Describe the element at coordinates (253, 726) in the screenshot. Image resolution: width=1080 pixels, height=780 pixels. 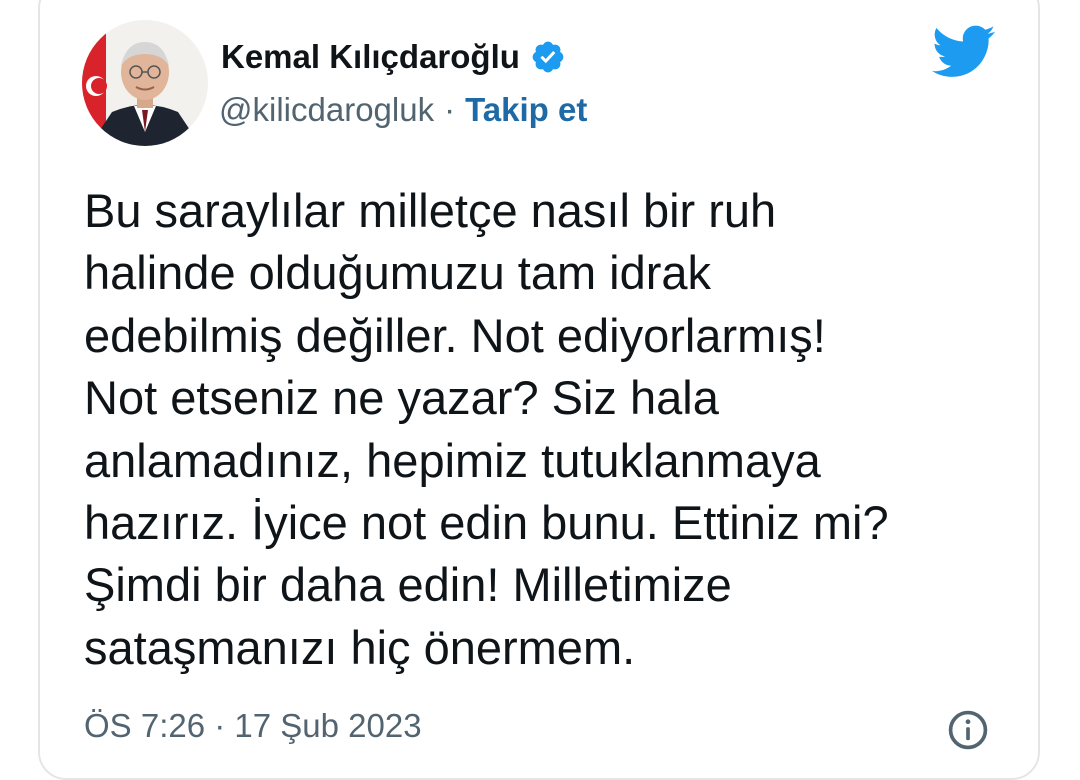
I see `tweet-timestamp: ÖS 7:26 · 17 Şub 2023` at that location.